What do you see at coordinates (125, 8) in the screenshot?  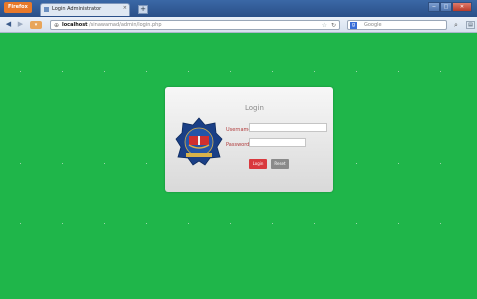 I see `tab-close-icon: ×` at bounding box center [125, 8].